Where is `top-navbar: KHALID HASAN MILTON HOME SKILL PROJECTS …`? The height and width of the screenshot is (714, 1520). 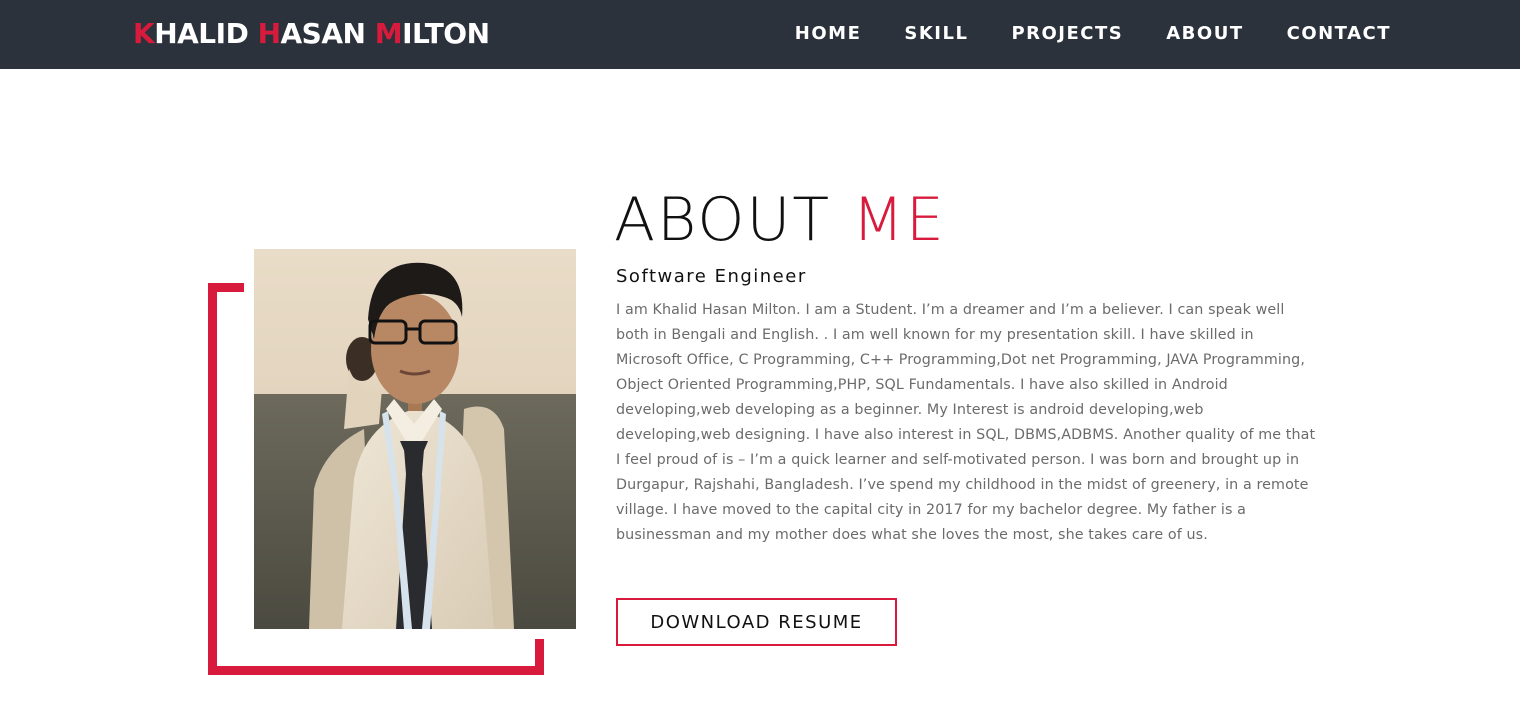 top-navbar: KHALID HASAN MILTON HOME SKILL PROJECTS … is located at coordinates (760, 34).